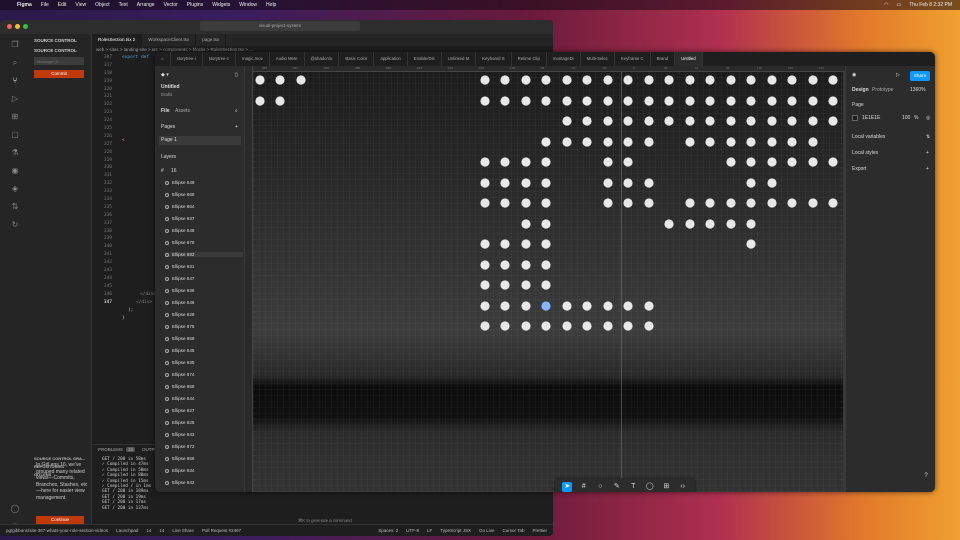 The width and height of the screenshot is (960, 540). What do you see at coordinates (55, 50) in the screenshot?
I see `sidebar-subtitle: SOURCE CONTROL` at bounding box center [55, 50].